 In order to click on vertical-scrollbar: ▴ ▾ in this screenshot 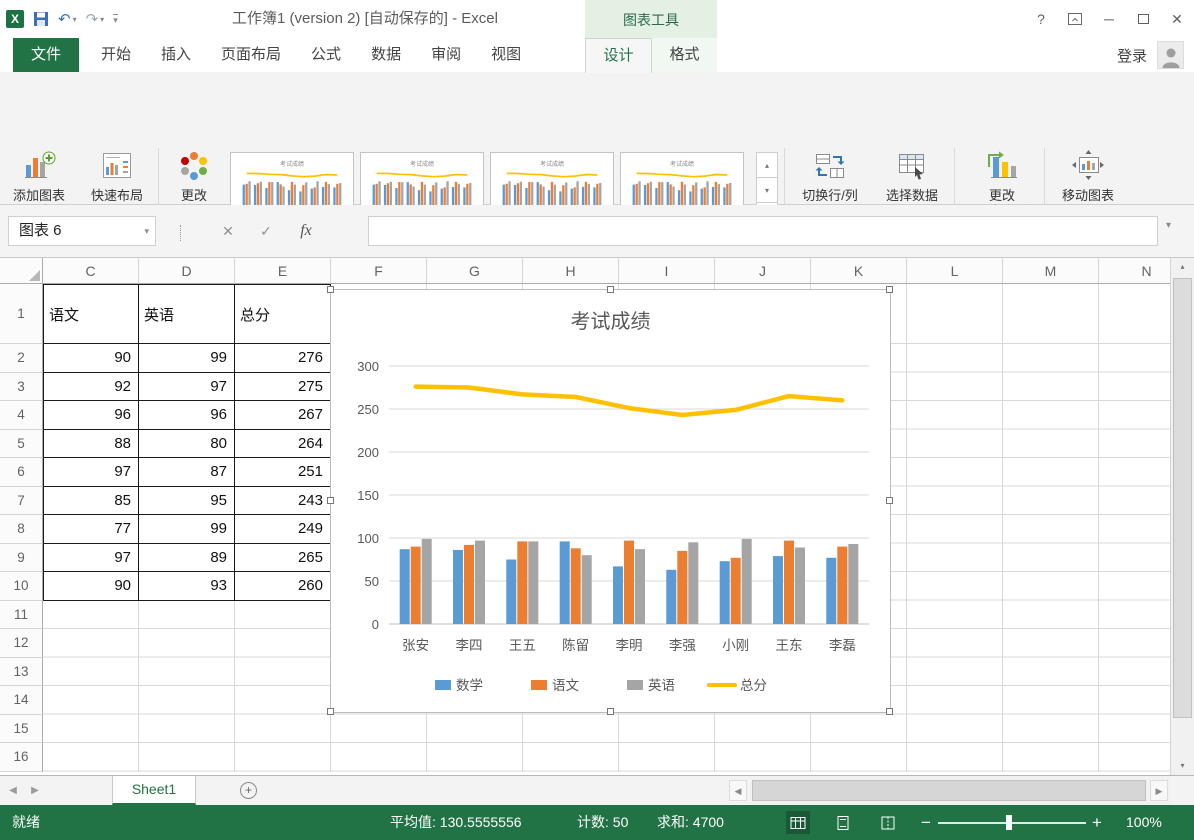, I will do `click(1182, 516)`.